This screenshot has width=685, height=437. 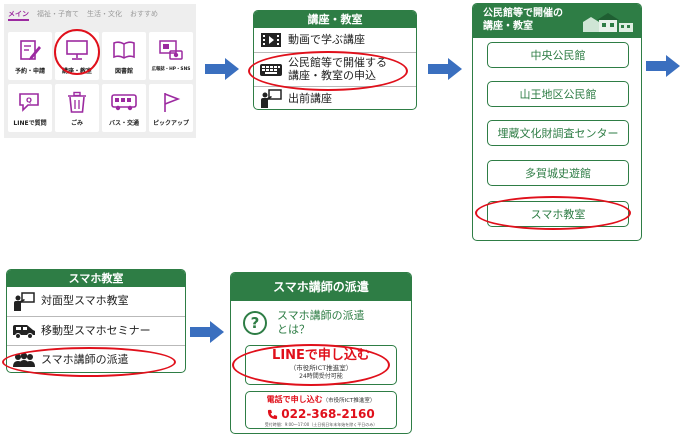 I want to click on tile-label: LINEで質問, so click(x=30, y=123).